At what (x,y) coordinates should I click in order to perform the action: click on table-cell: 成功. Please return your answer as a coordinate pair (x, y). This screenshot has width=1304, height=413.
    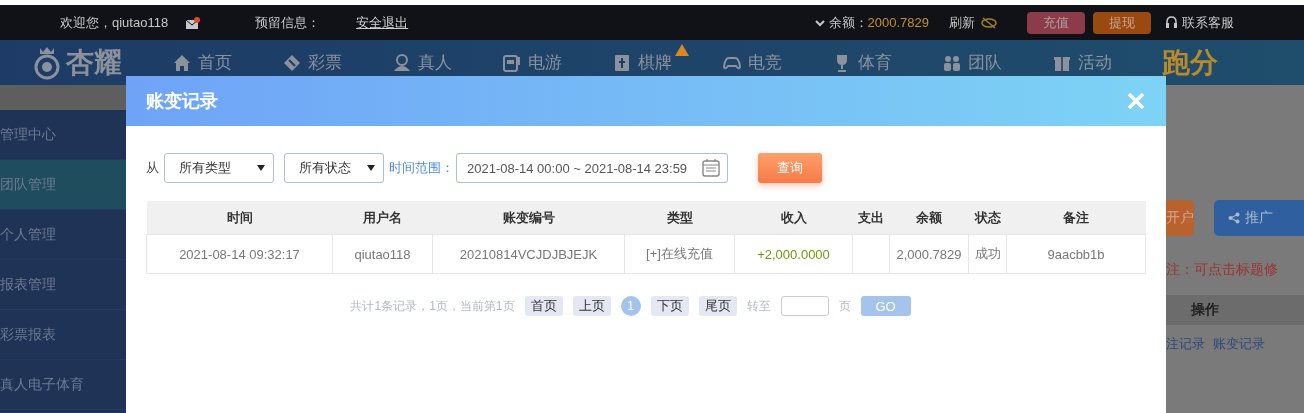
    Looking at the image, I should click on (987, 254).